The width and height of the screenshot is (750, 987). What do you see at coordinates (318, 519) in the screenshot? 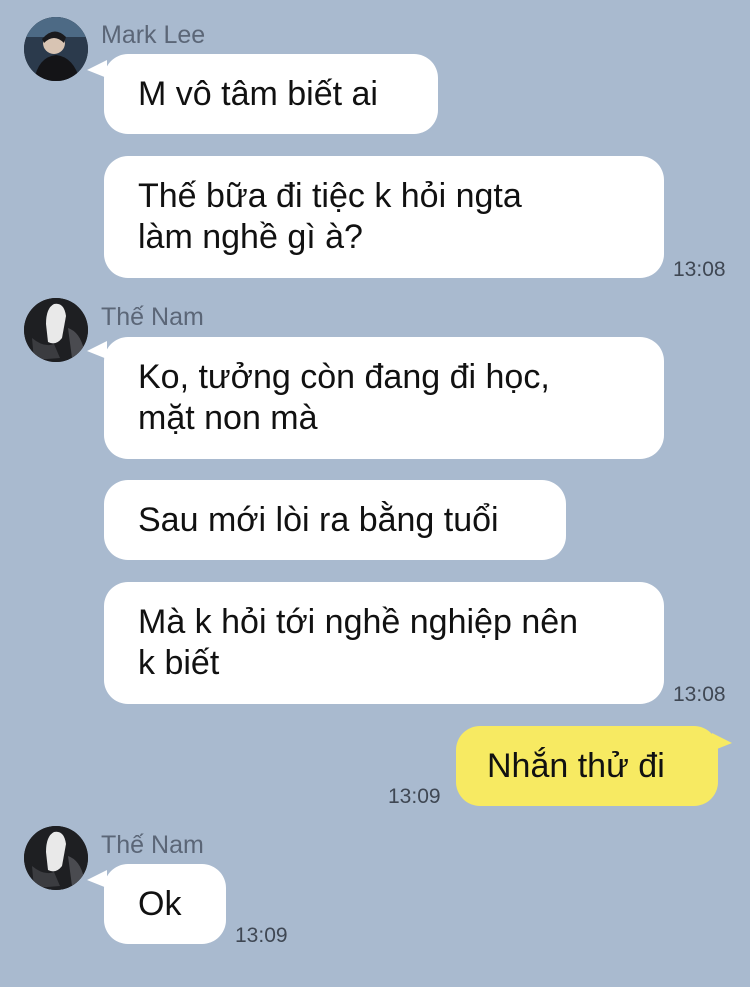
I see `message-text: Sau mới lòi ra bằng tuổi` at bounding box center [318, 519].